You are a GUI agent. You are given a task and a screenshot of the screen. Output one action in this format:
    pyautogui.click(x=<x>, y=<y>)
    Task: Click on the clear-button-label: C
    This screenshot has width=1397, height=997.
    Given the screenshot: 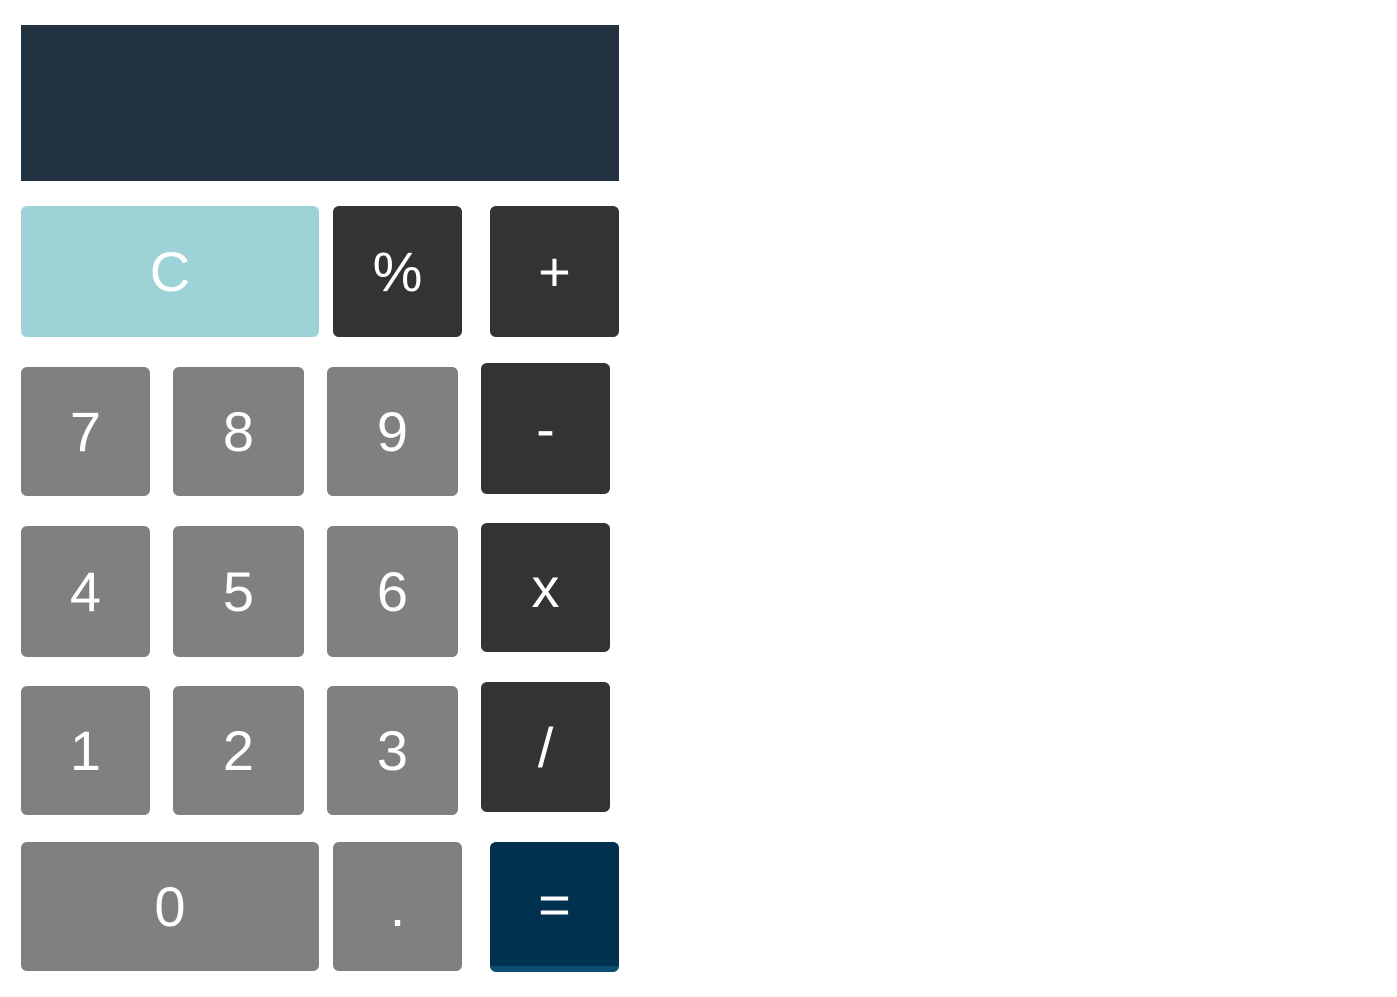 What is the action you would take?
    pyautogui.click(x=170, y=271)
    